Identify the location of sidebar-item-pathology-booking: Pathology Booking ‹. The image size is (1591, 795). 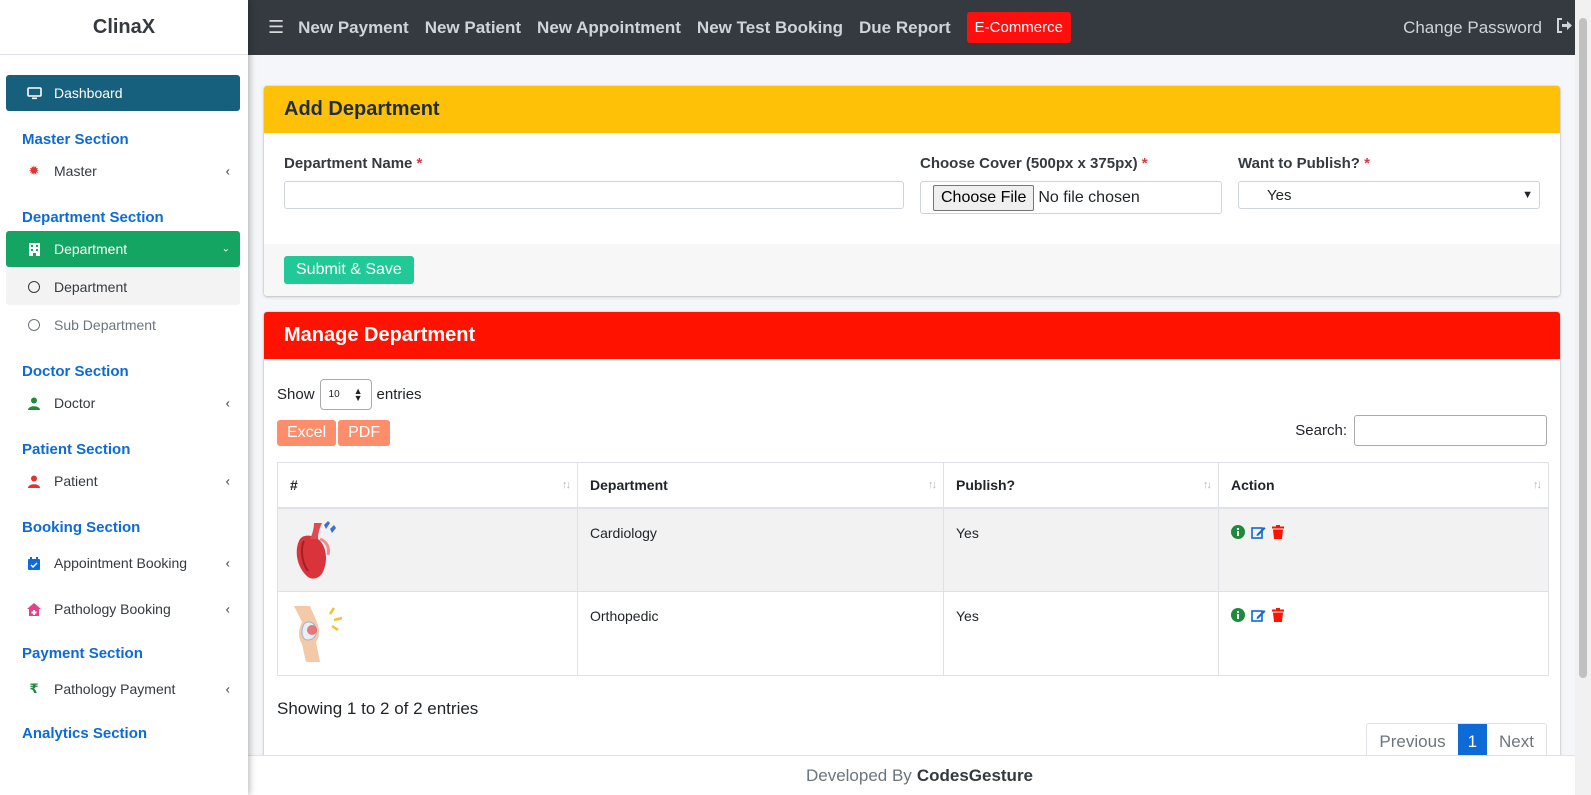
(123, 609).